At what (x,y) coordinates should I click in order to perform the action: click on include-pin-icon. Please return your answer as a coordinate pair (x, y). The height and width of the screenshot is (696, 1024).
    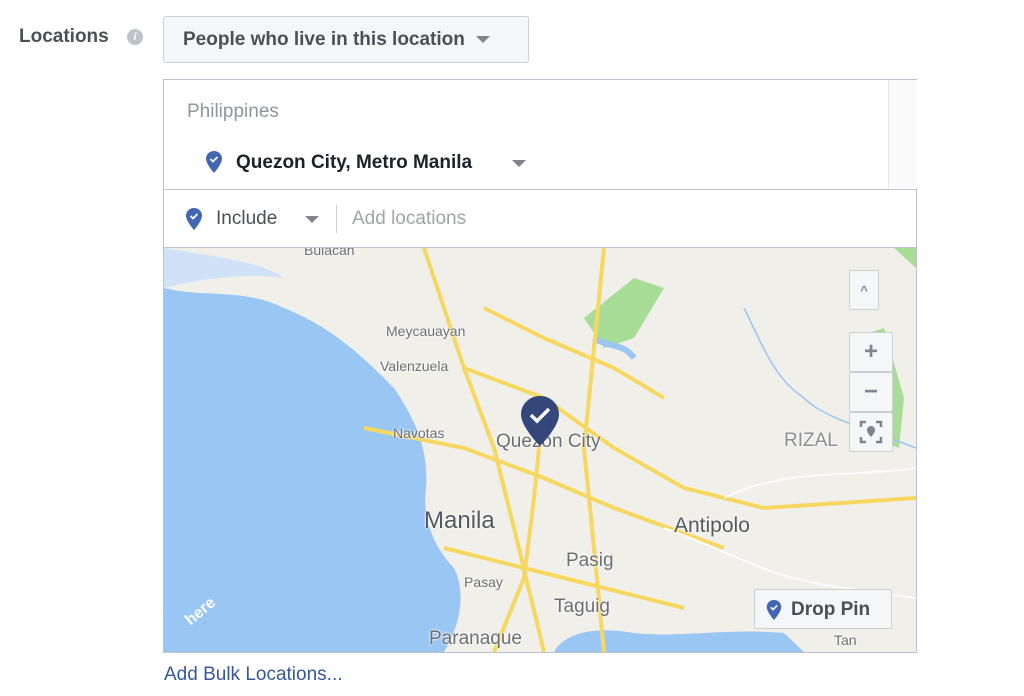
    Looking at the image, I should click on (194, 219).